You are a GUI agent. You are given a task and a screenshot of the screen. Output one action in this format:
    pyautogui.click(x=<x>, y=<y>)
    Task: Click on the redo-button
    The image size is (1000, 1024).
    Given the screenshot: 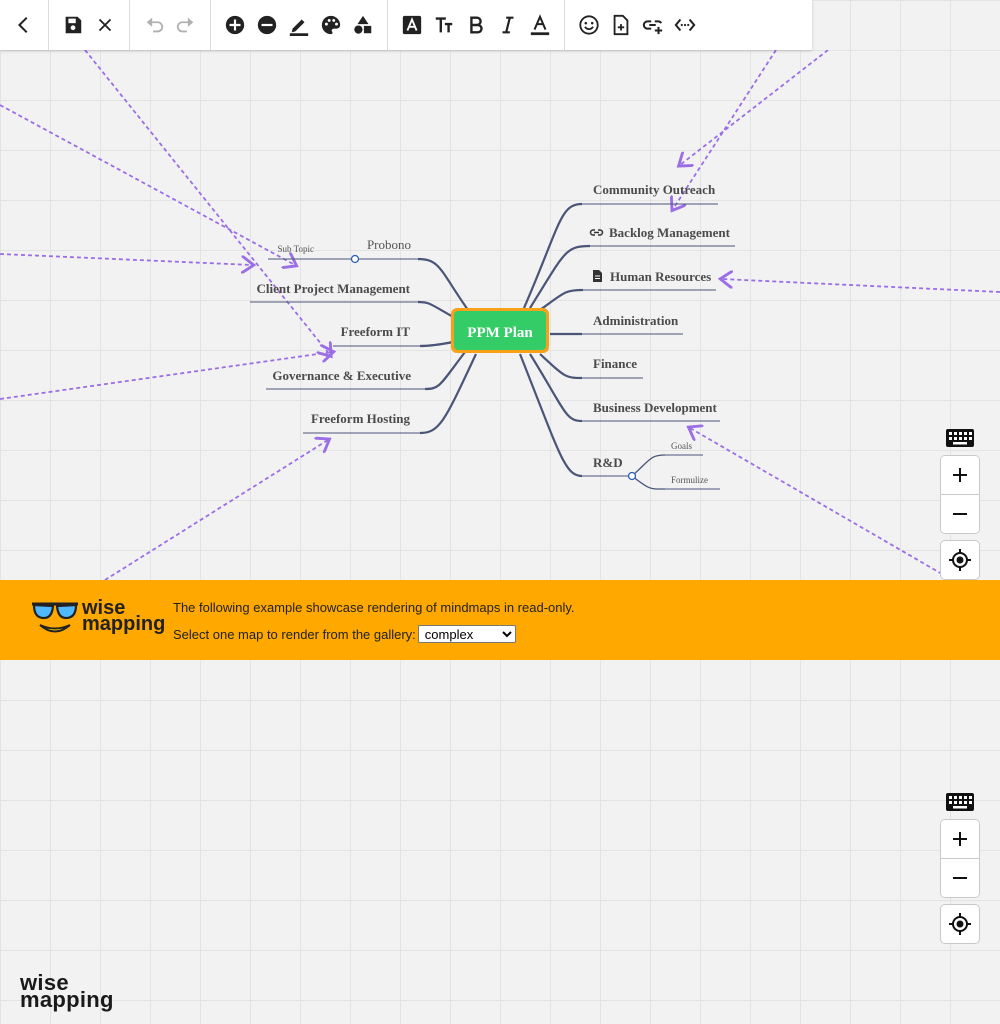 What is the action you would take?
    pyautogui.click(x=186, y=25)
    